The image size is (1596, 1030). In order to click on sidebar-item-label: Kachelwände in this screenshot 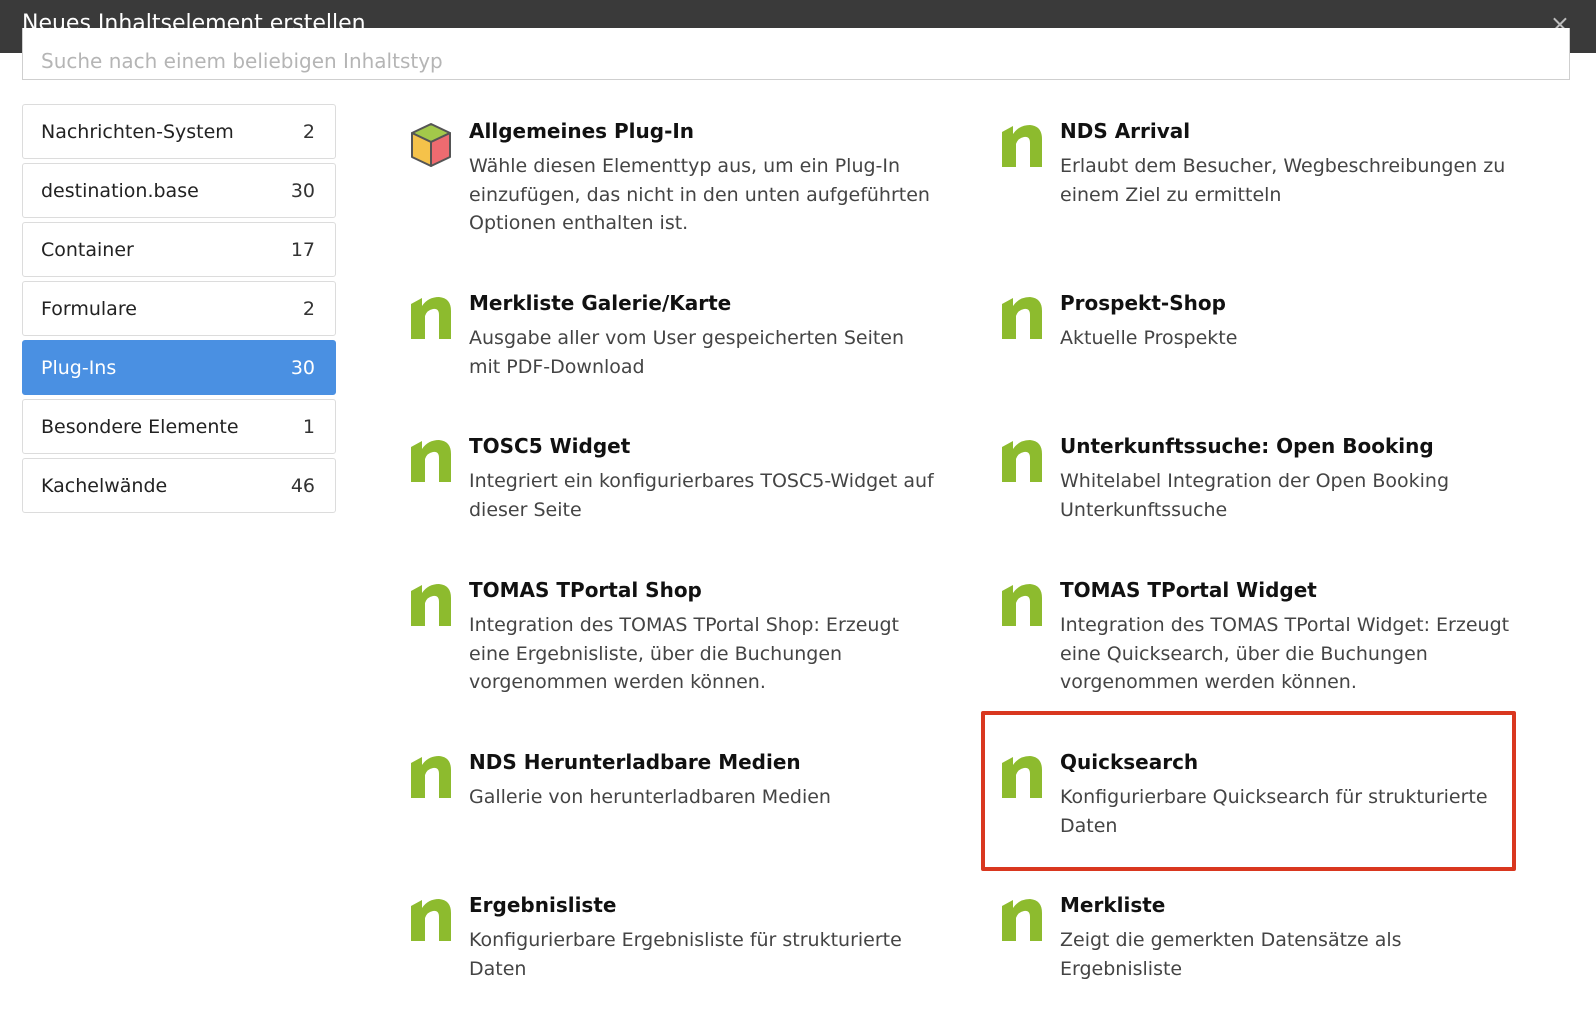, I will do `click(104, 486)`.